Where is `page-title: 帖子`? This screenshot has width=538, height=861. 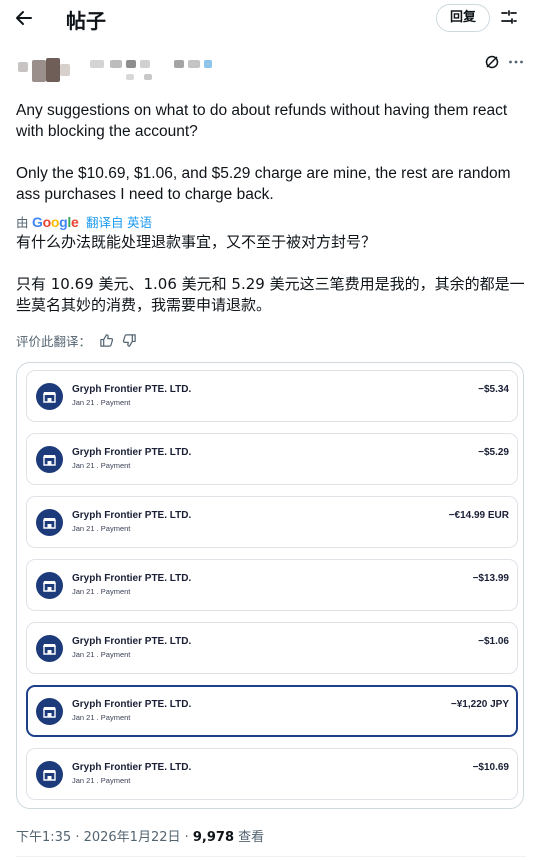 page-title: 帖子 is located at coordinates (86, 21).